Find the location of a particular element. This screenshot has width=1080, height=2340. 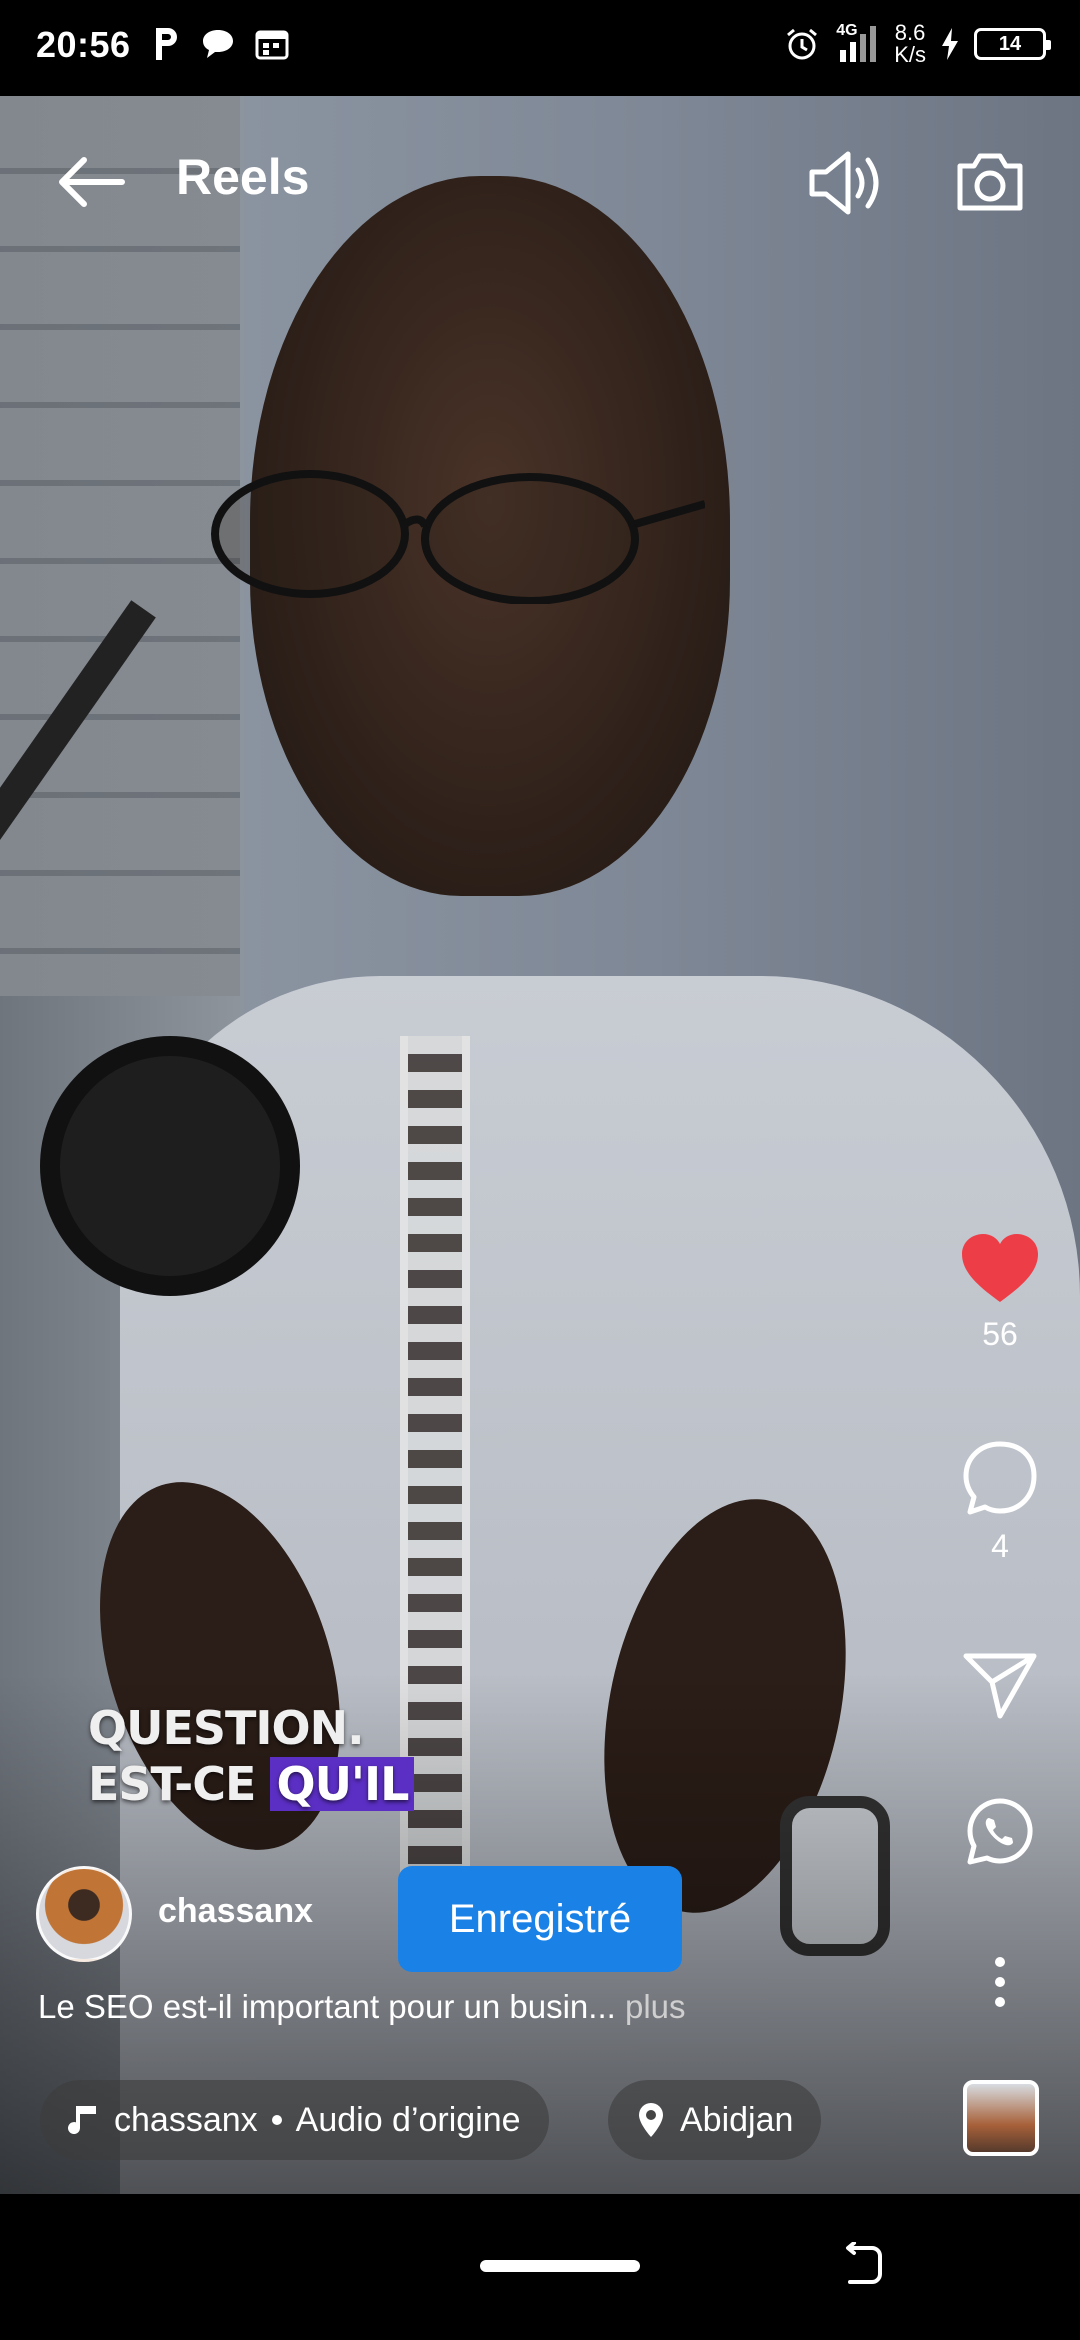

status-system-icons: 4G 8.6 K/s 14 is located at coordinates (917, 44).